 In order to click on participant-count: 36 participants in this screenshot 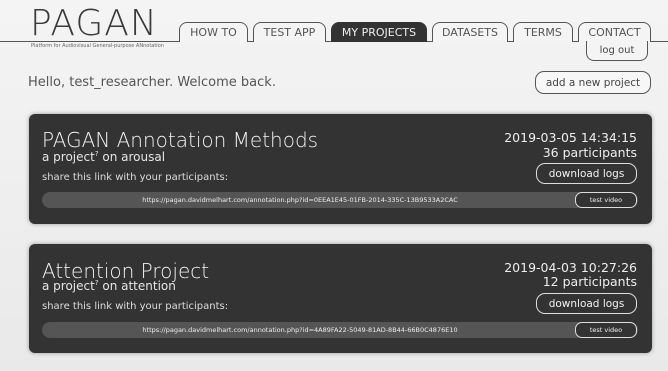, I will do `click(589, 152)`.